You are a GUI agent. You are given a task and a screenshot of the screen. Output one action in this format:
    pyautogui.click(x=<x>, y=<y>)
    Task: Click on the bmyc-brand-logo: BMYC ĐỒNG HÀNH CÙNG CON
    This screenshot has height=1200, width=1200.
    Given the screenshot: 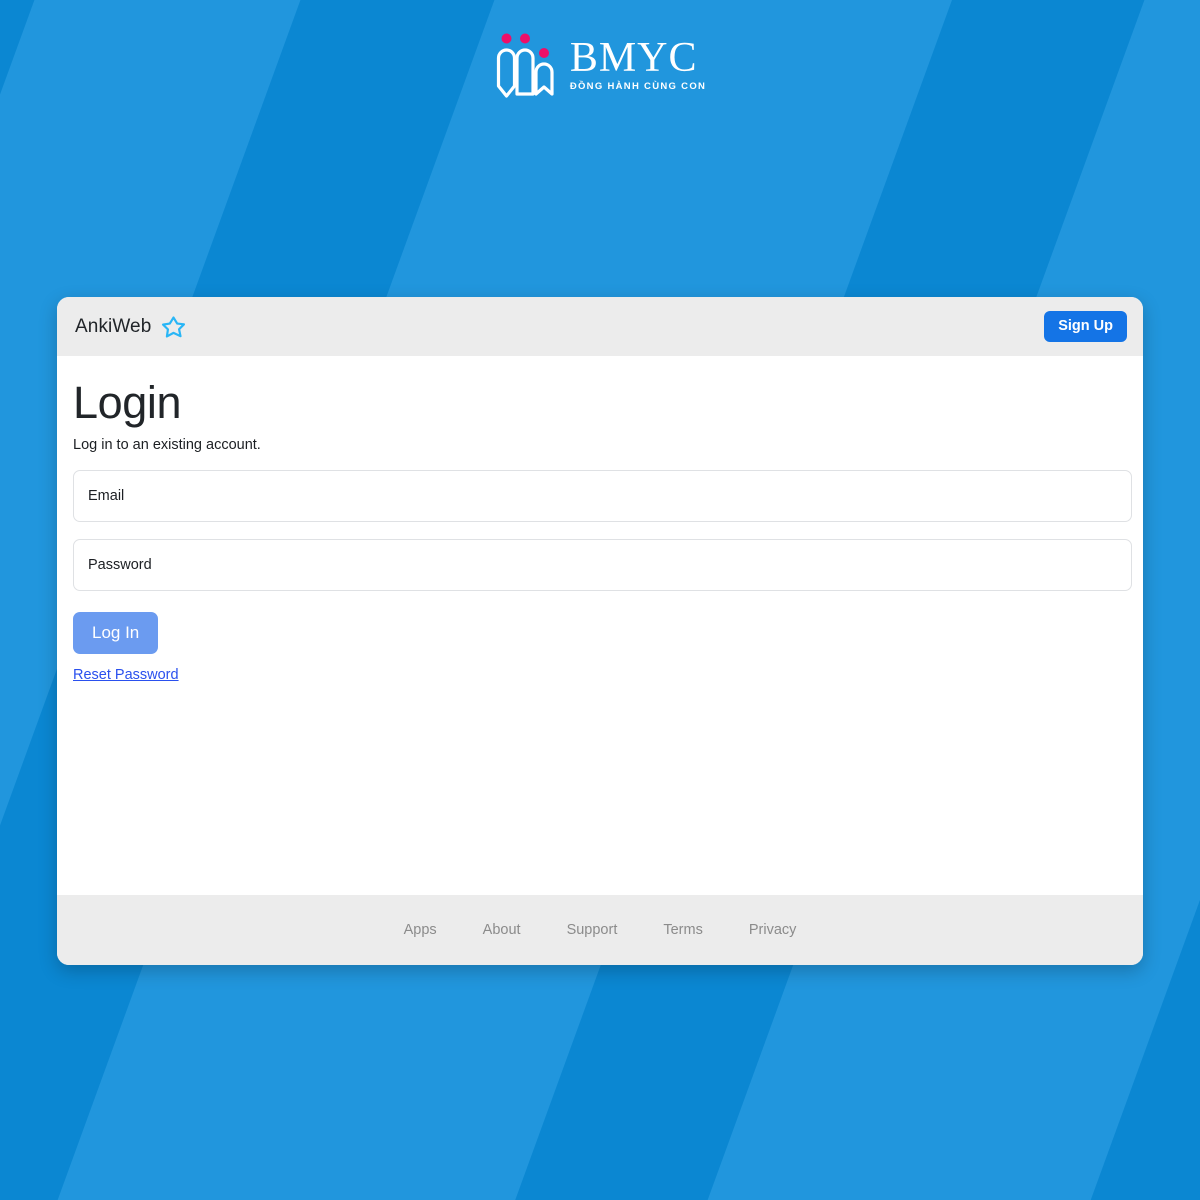 What is the action you would take?
    pyautogui.click(x=600, y=65)
    